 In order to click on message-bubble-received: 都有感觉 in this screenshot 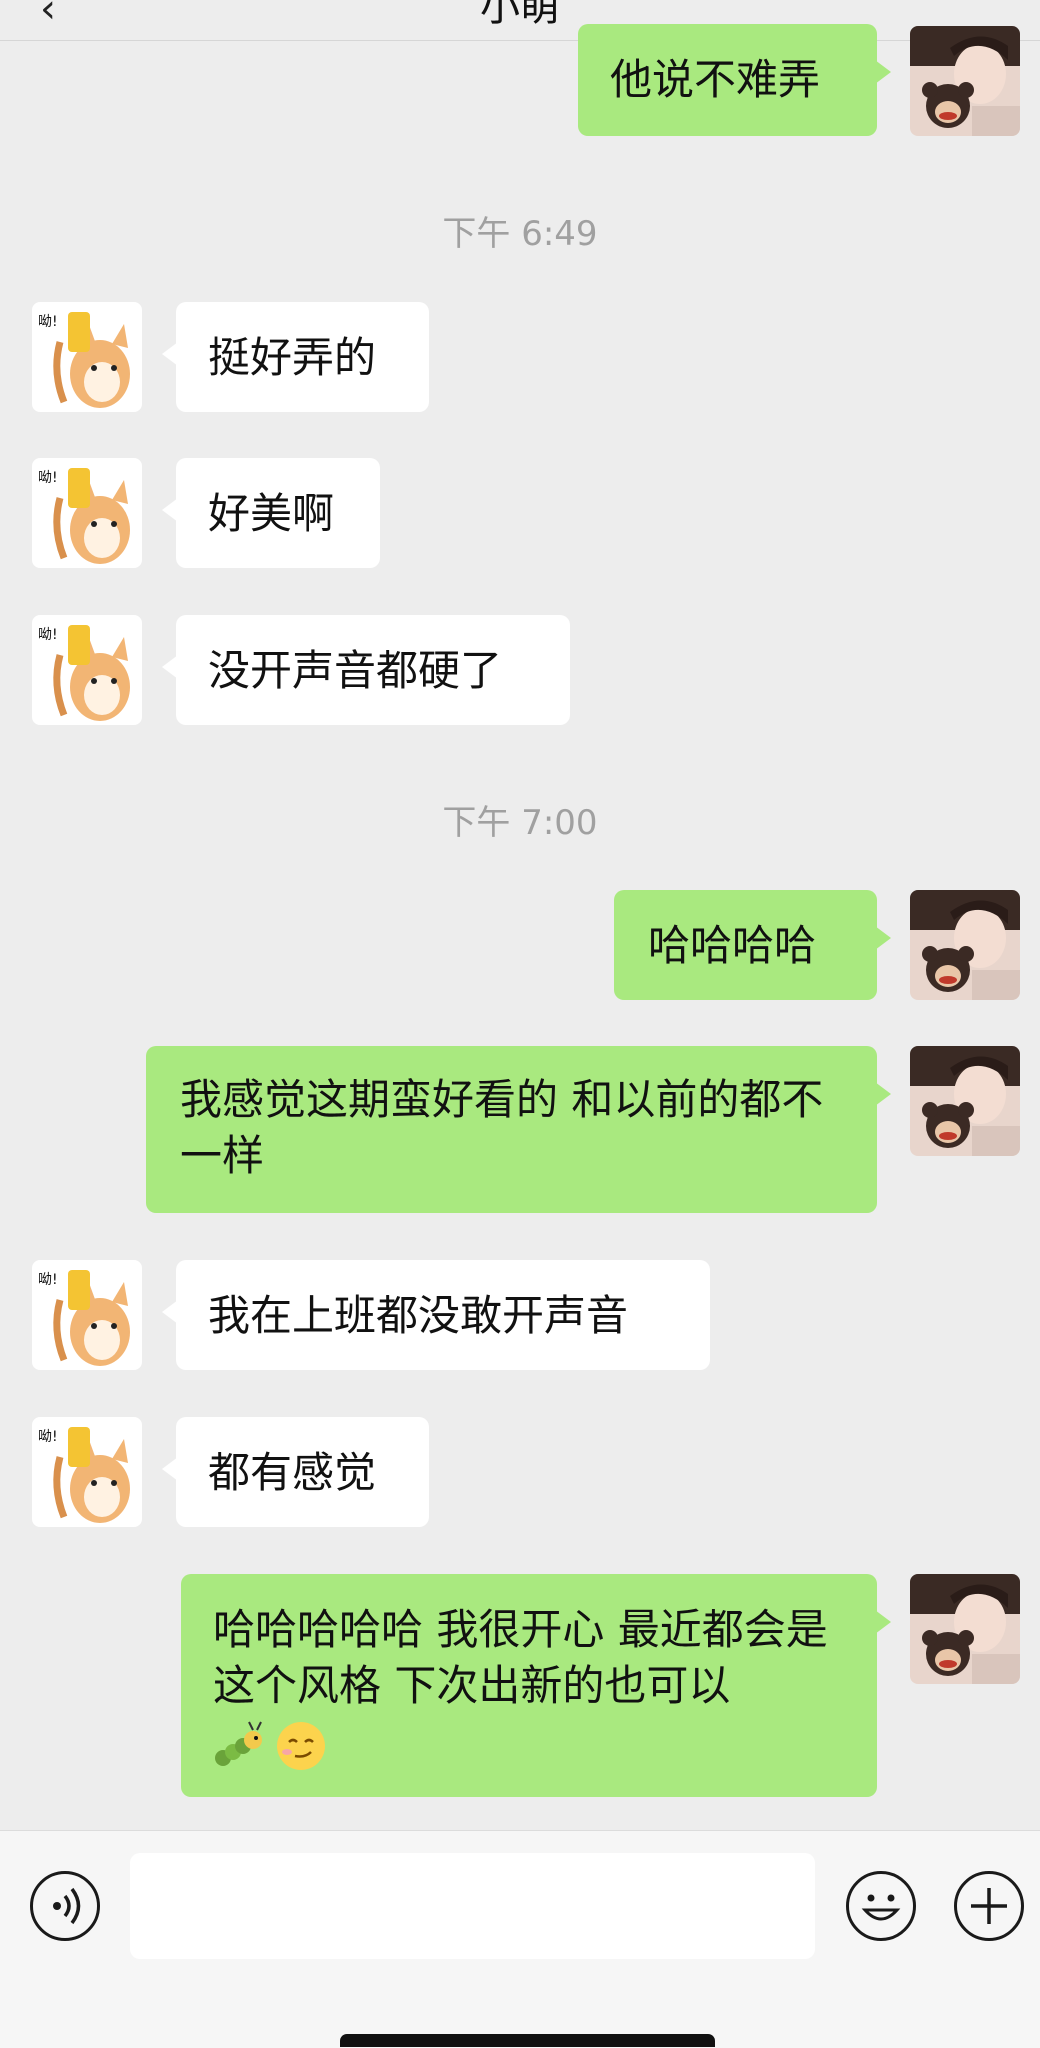, I will do `click(295, 1472)`.